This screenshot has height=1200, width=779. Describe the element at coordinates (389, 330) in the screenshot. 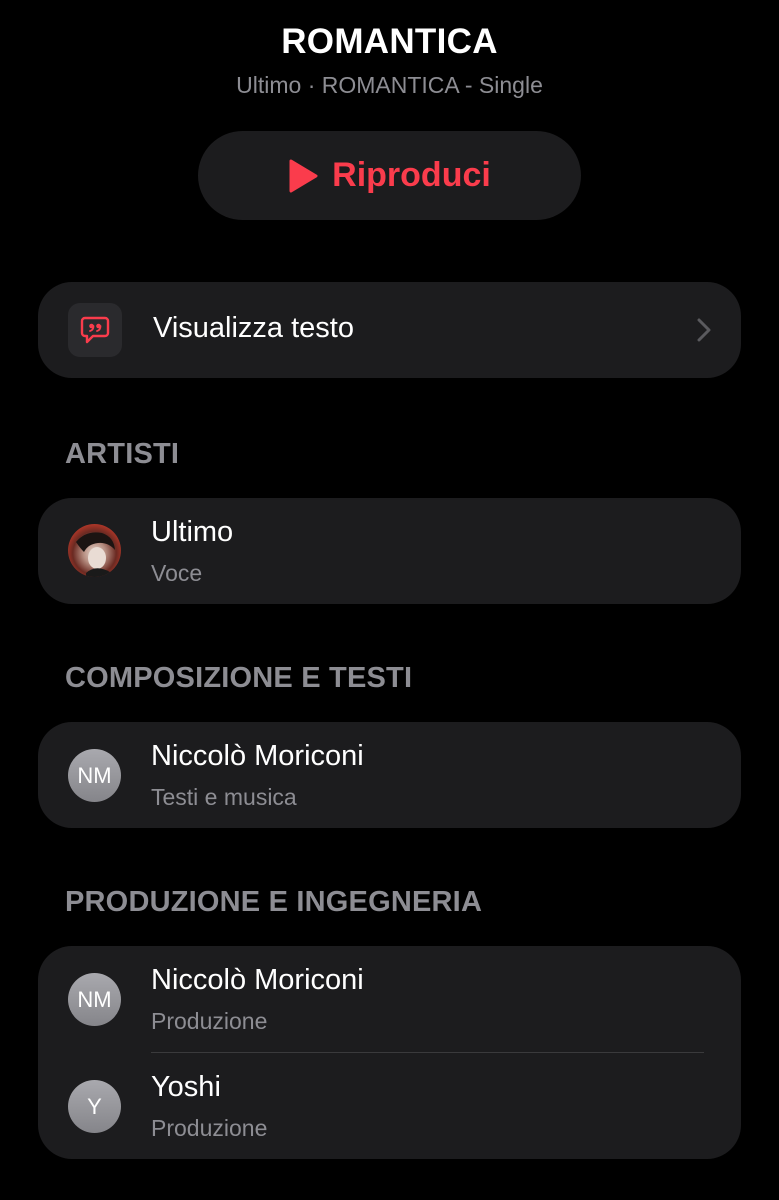

I see `view-lyrics-row: Visualizza testo` at that location.